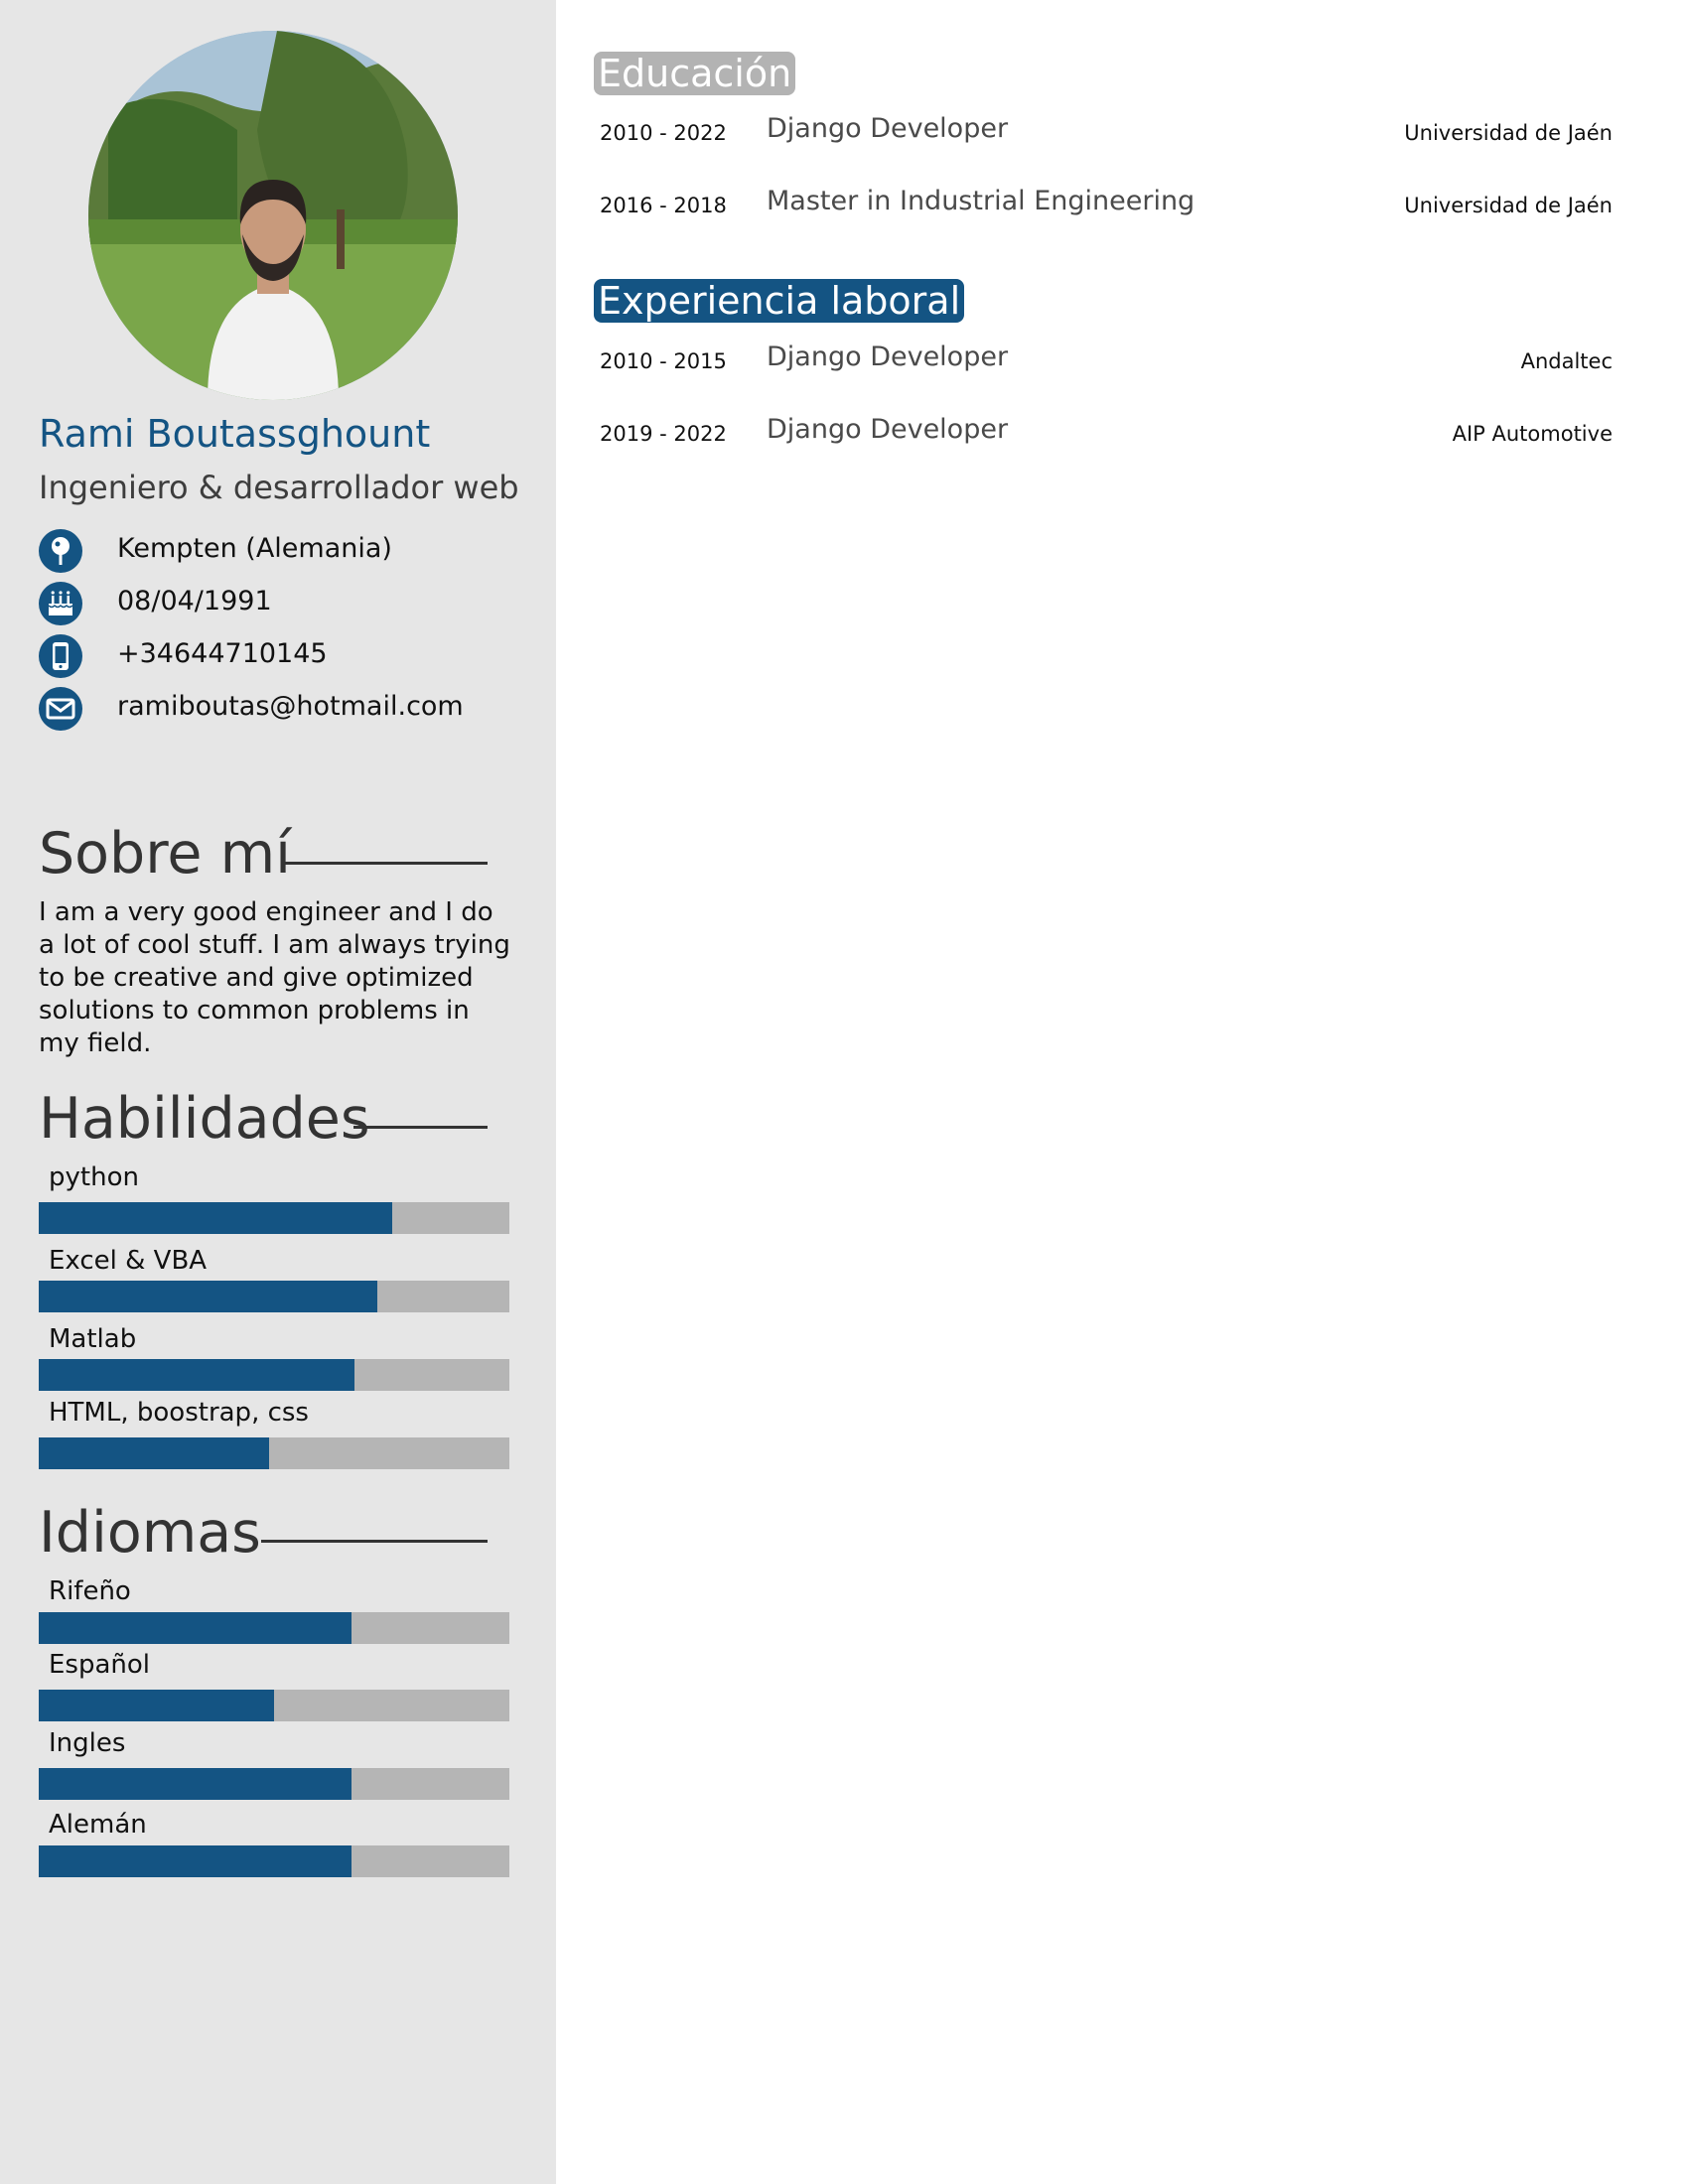  What do you see at coordinates (1532, 434) in the screenshot?
I see `entry-organization: AIP Automotive` at bounding box center [1532, 434].